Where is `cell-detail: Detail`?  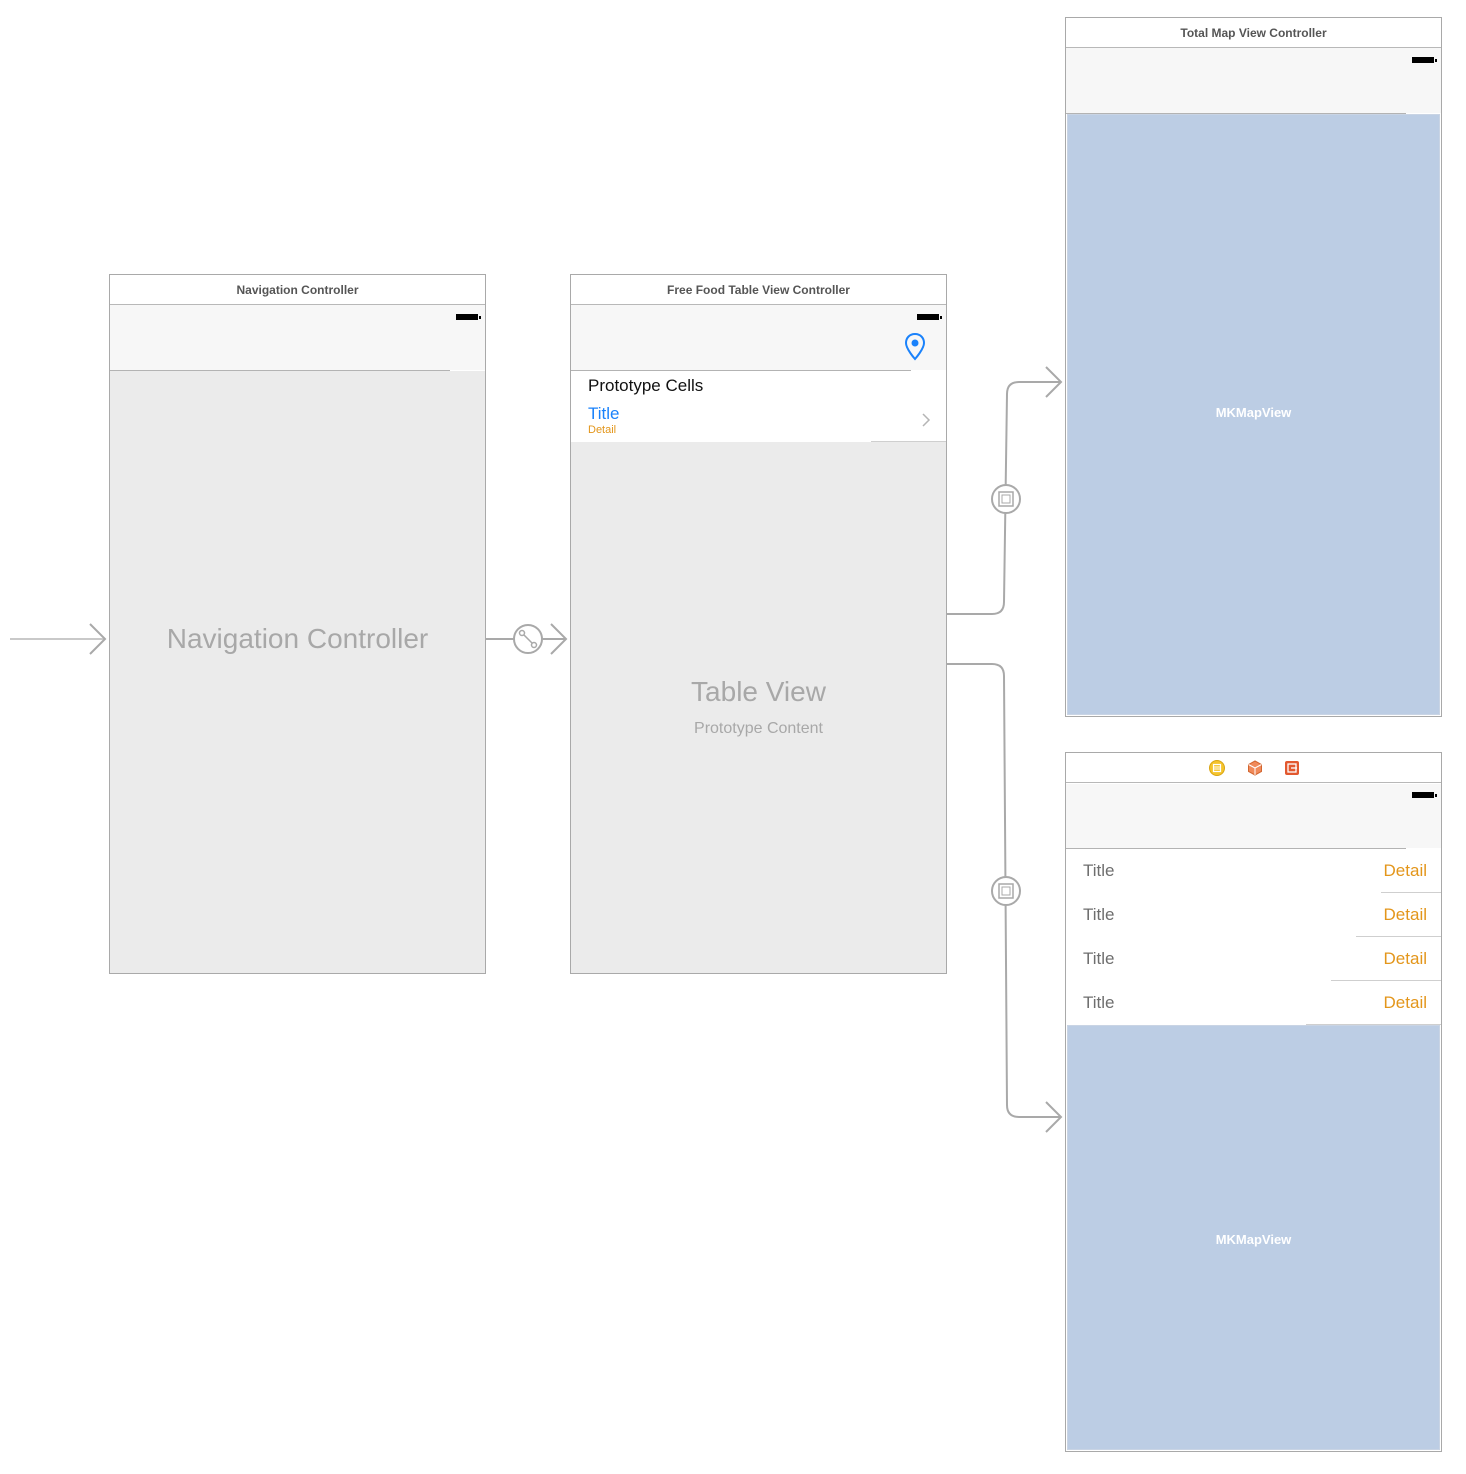 cell-detail: Detail is located at coordinates (602, 430).